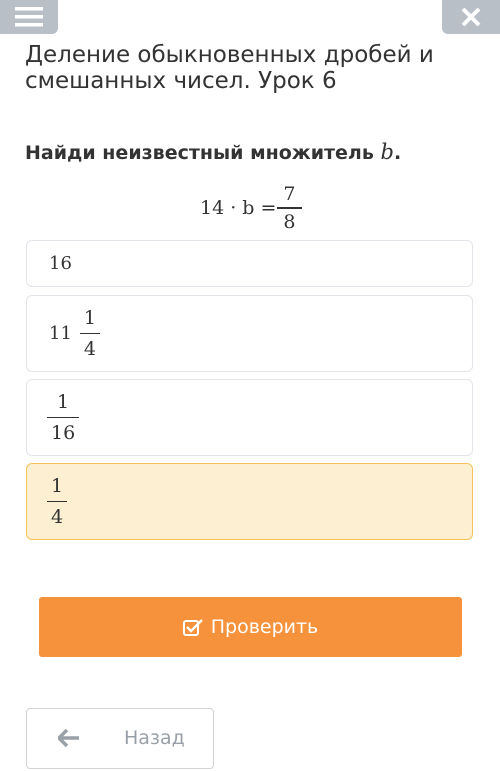 The image size is (500, 771). What do you see at coordinates (249, 263) in the screenshot?
I see `answer-option-16: 16` at bounding box center [249, 263].